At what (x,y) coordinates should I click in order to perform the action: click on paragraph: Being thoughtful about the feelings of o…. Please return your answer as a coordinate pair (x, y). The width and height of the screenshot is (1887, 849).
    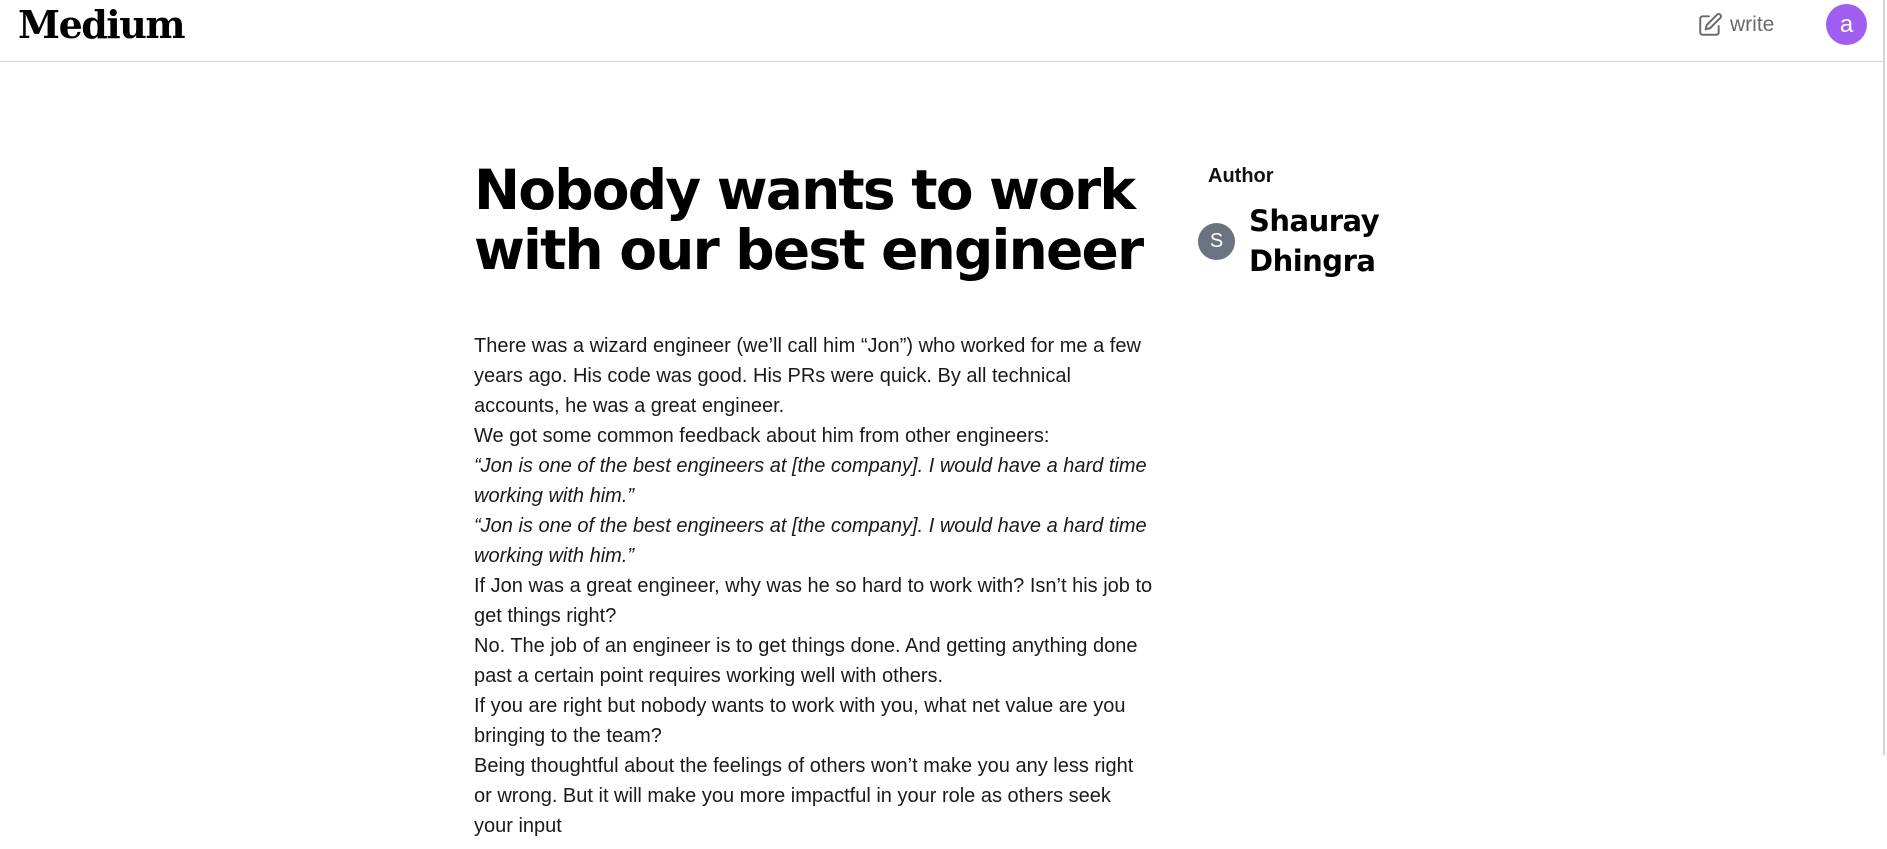
    Looking at the image, I should click on (804, 796).